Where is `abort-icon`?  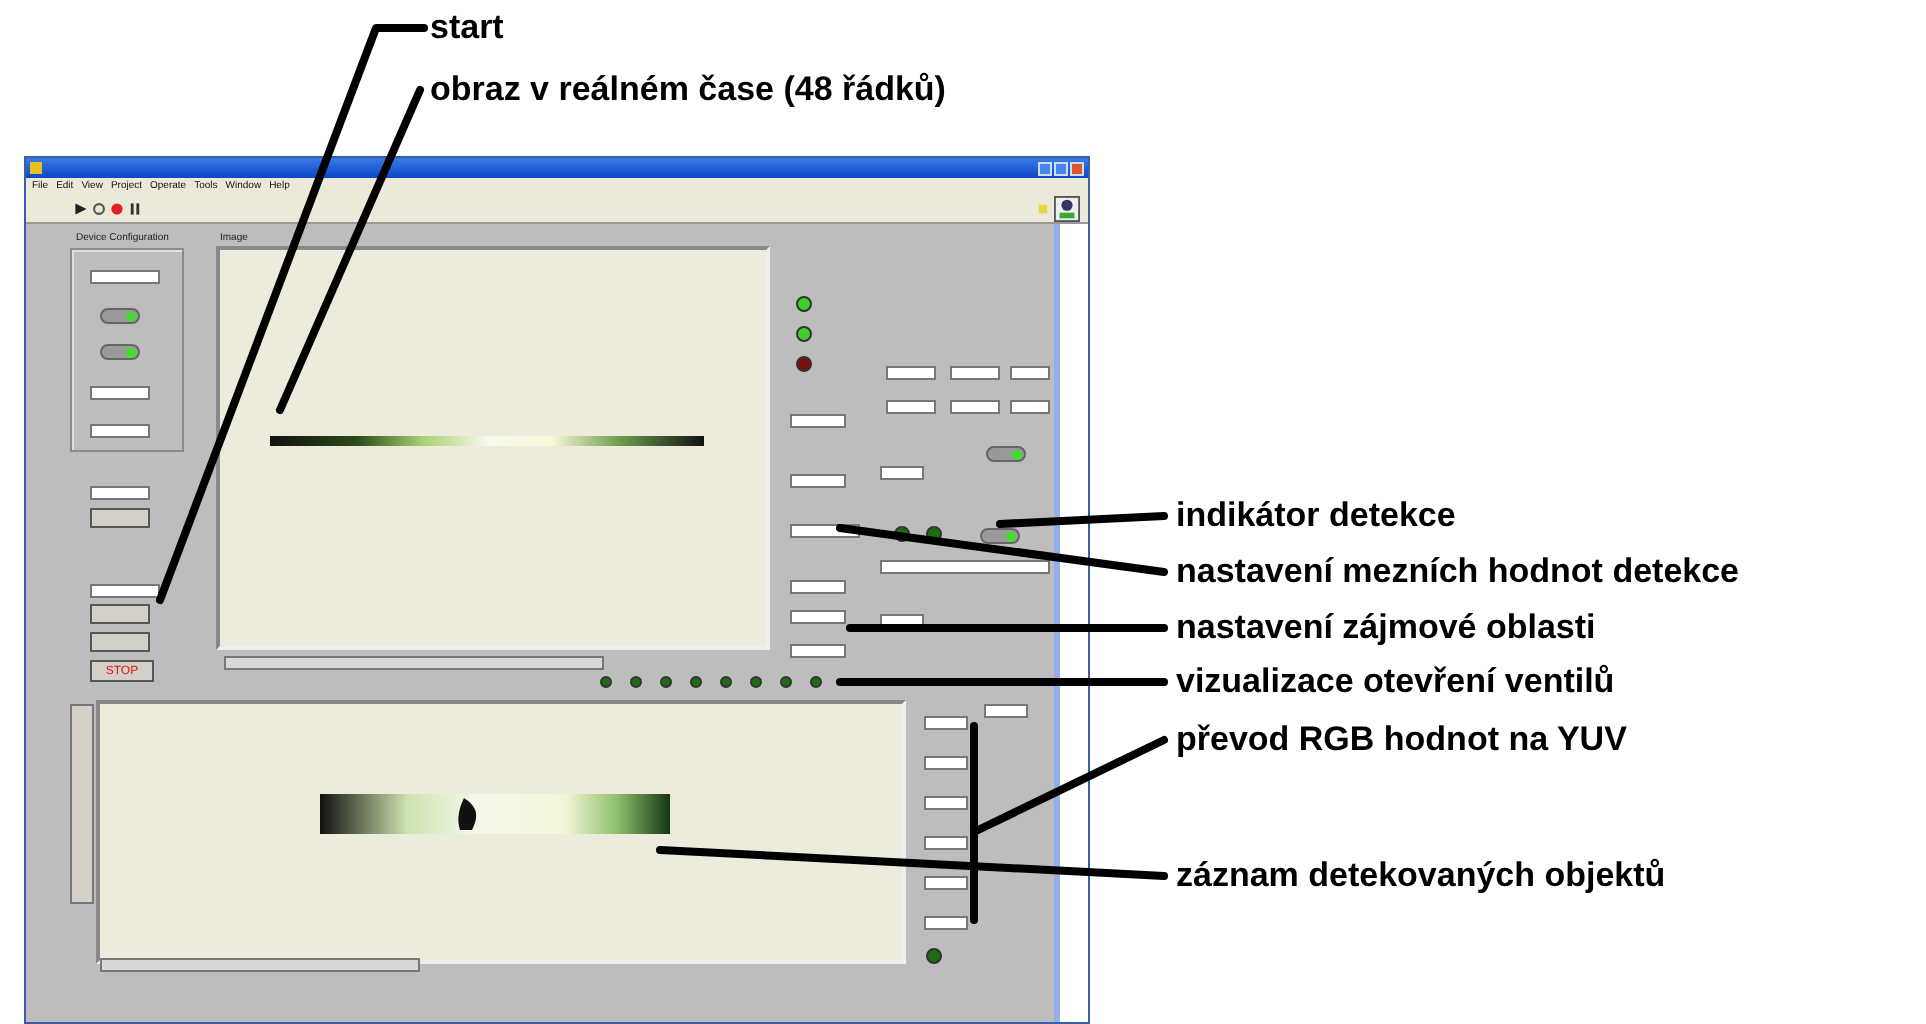 abort-icon is located at coordinates (117, 209).